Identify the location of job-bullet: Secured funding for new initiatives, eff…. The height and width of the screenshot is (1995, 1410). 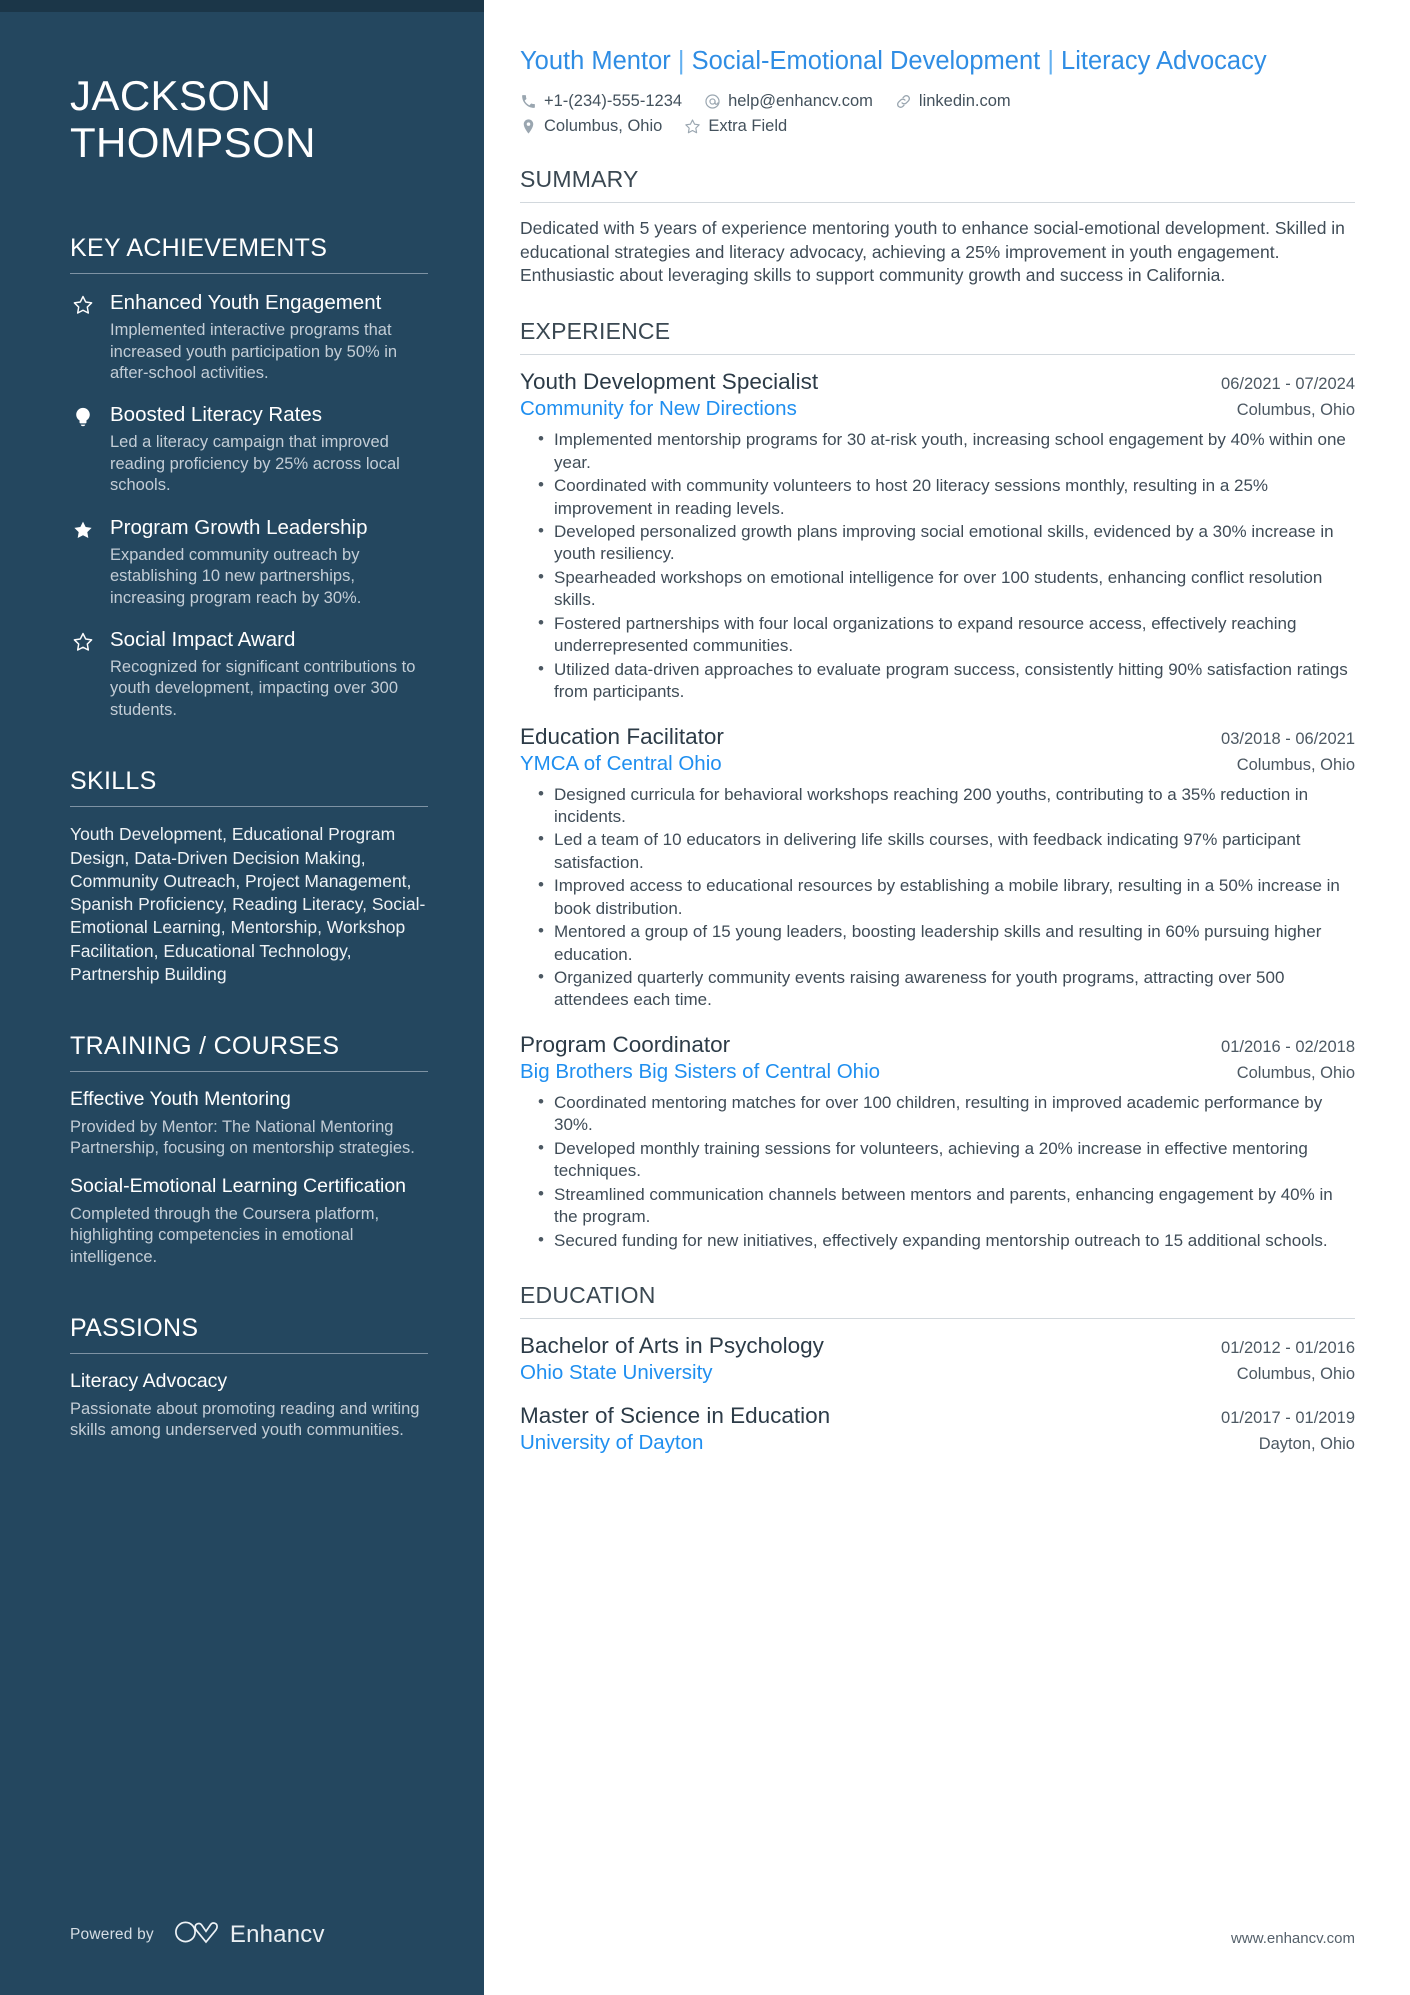
(946, 1240).